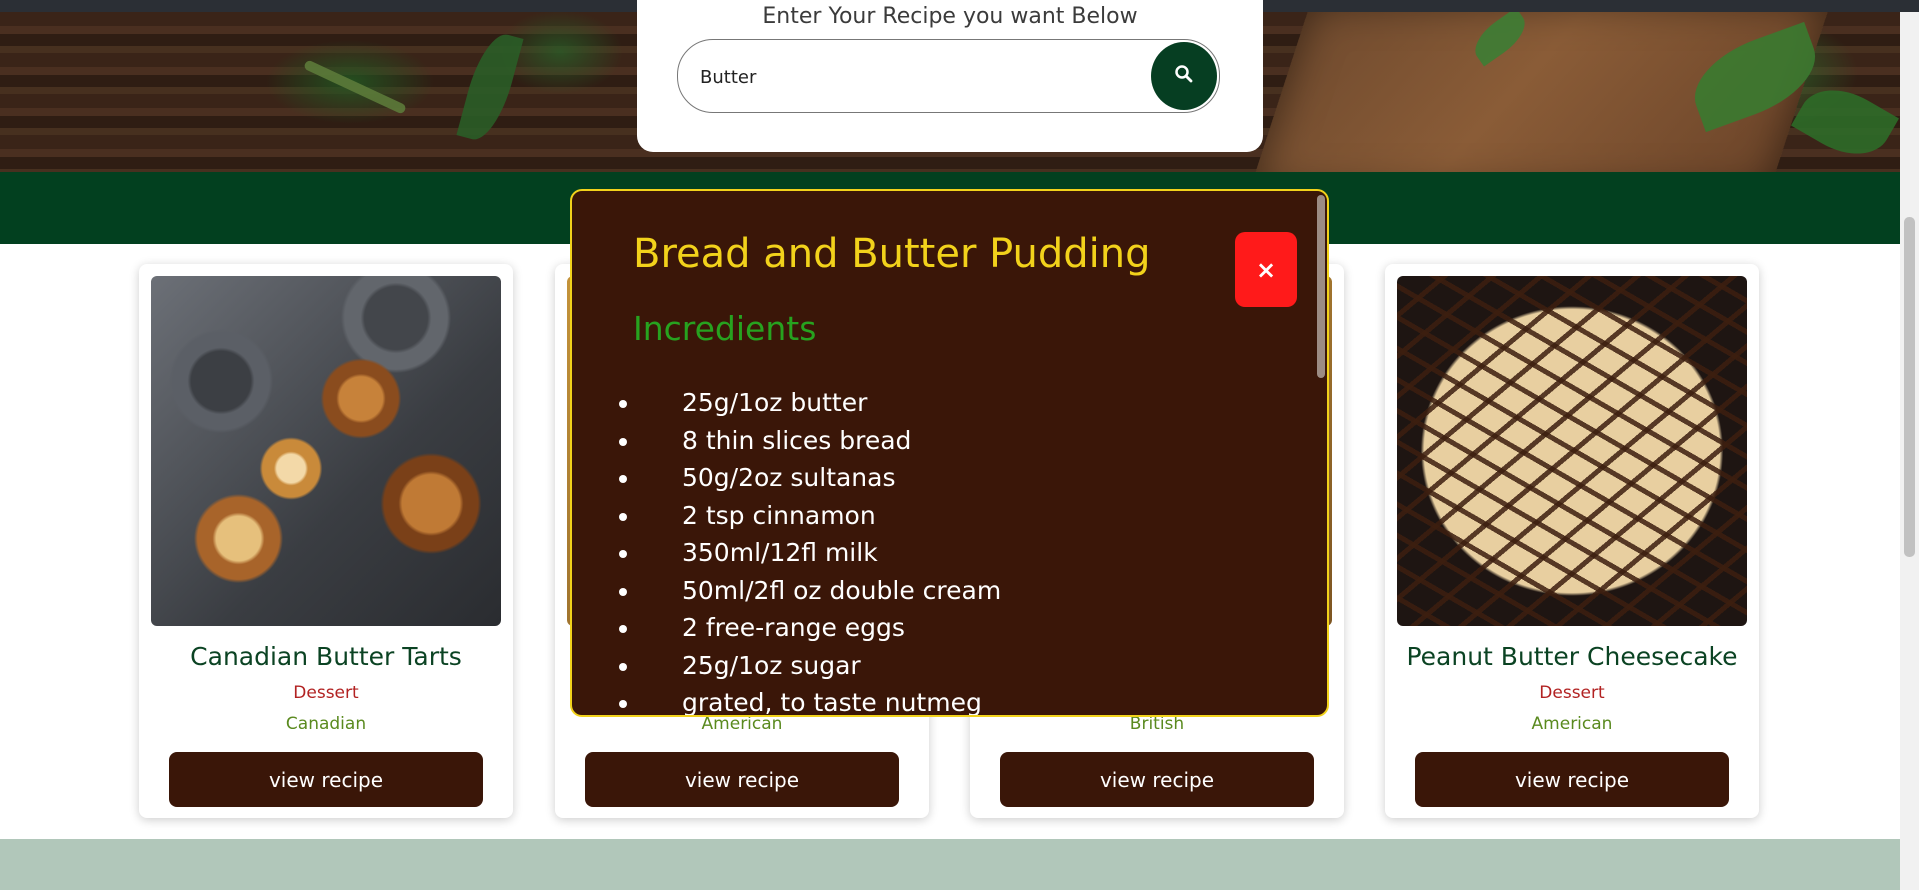 Image resolution: width=1919 pixels, height=890 pixels. I want to click on recipe-area: Canadian, so click(326, 724).